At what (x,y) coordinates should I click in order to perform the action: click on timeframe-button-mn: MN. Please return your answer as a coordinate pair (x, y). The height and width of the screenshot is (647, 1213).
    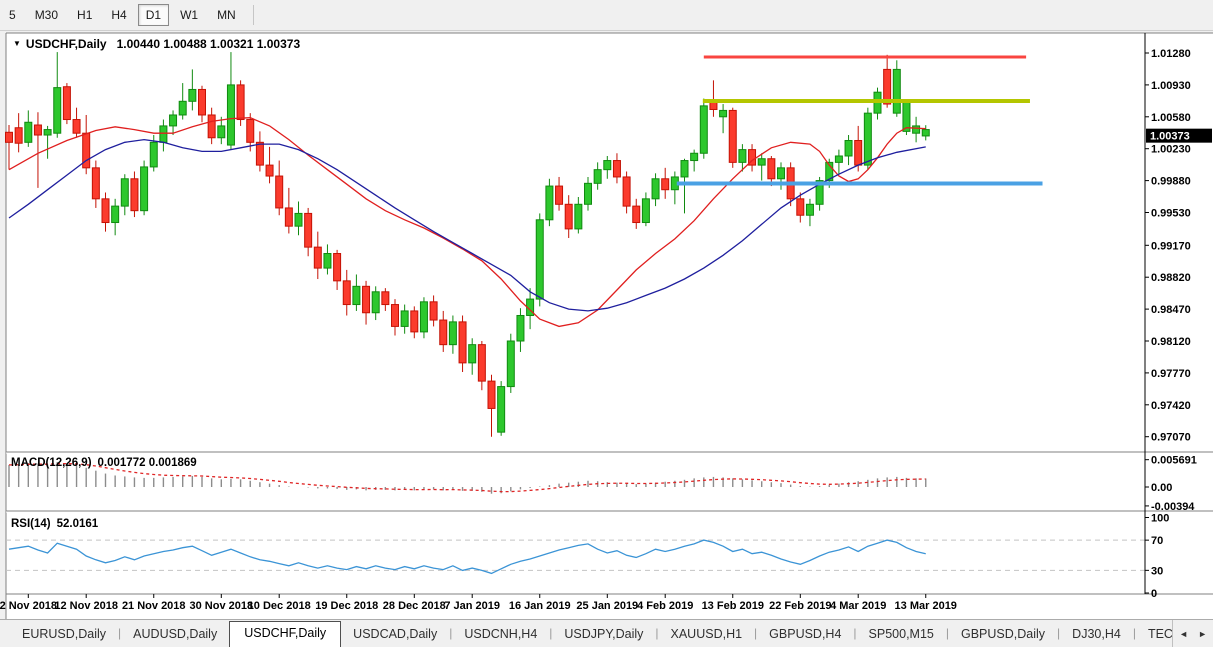
    Looking at the image, I should click on (226, 15).